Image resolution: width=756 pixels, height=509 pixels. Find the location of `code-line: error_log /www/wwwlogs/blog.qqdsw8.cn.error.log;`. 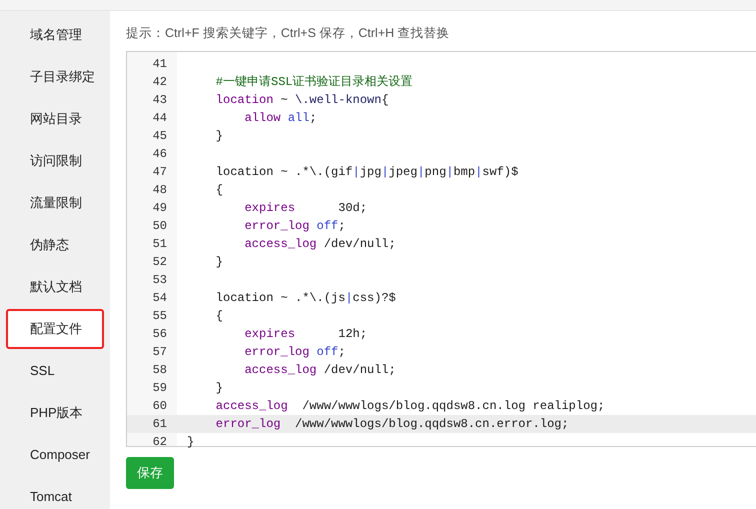

code-line: error_log /www/wwwlogs/blog.qqdsw8.cn.error.log; is located at coordinates (391, 424).